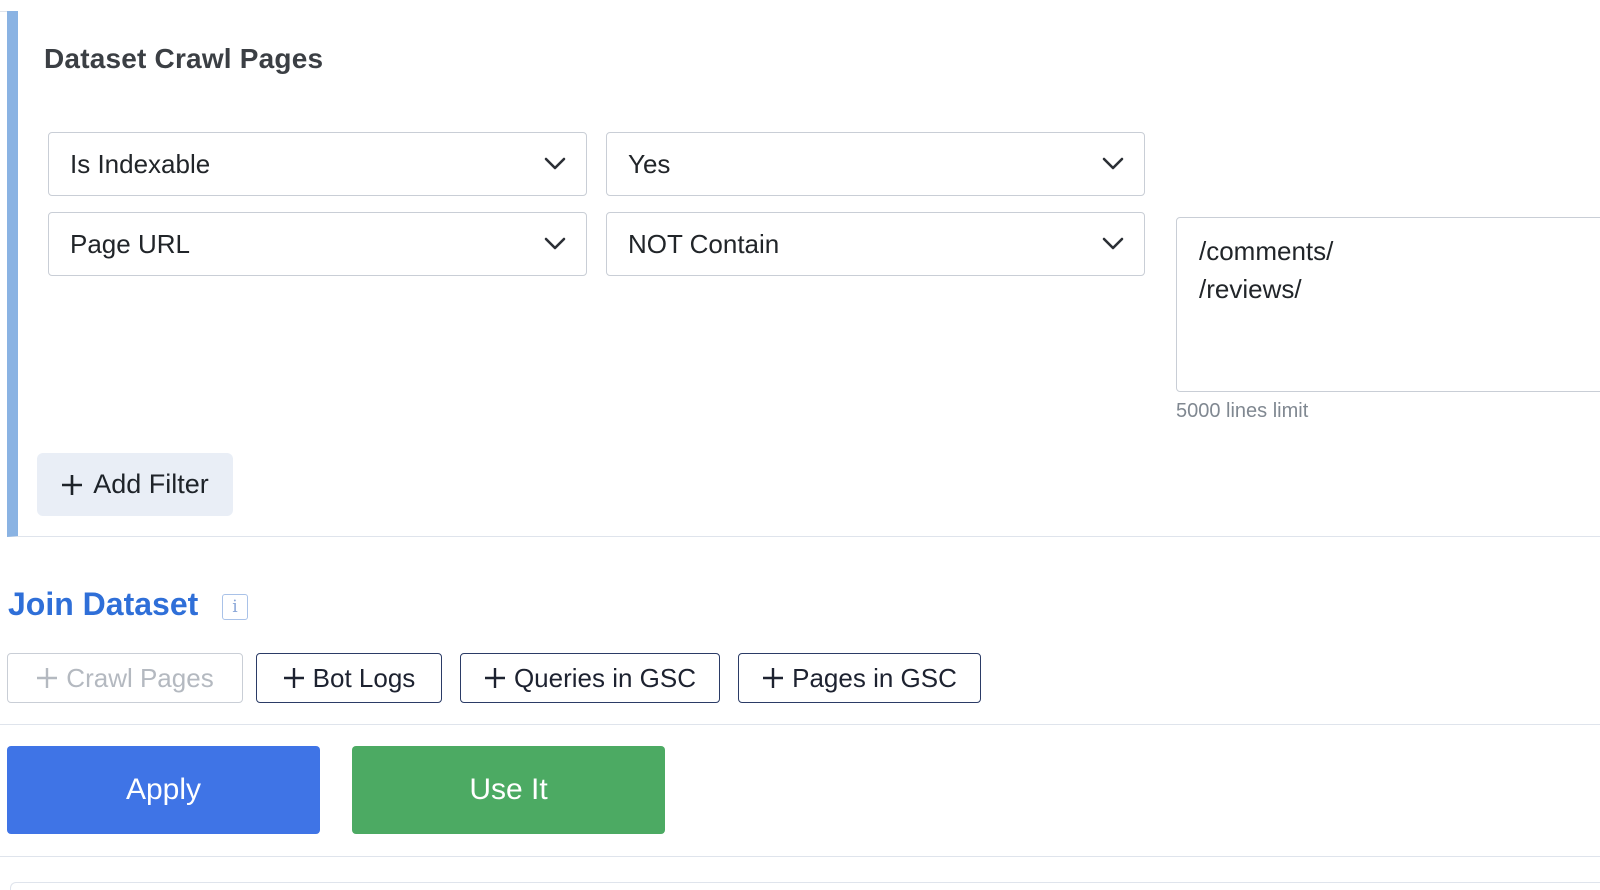 Image resolution: width=1600 pixels, height=890 pixels. I want to click on add-filter-label: Add Filter, so click(151, 484).